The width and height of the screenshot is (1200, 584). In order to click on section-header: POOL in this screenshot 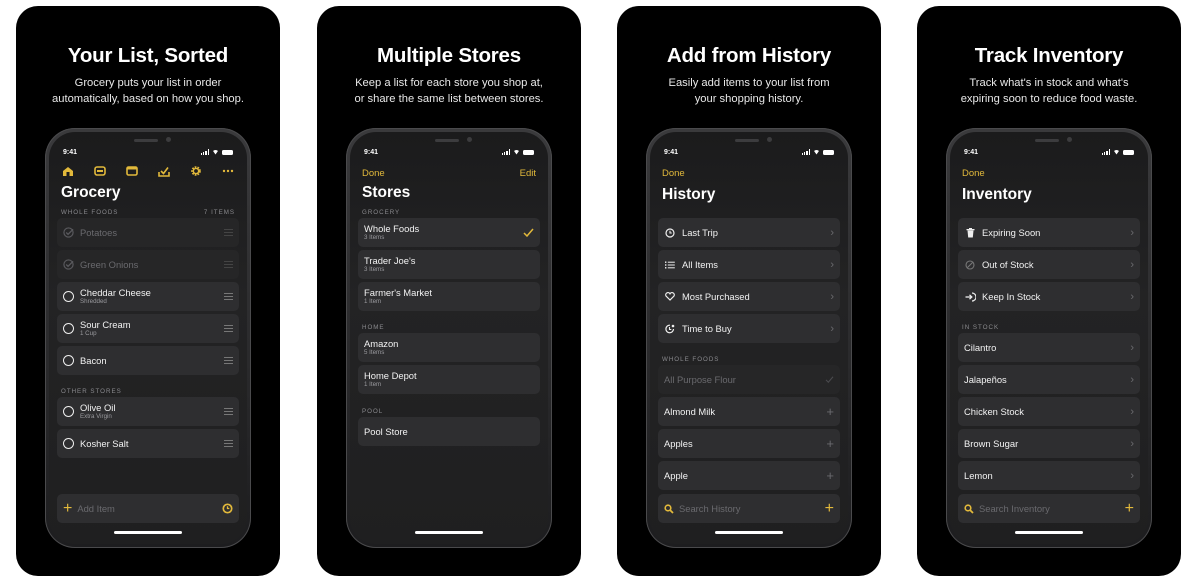, I will do `click(449, 411)`.